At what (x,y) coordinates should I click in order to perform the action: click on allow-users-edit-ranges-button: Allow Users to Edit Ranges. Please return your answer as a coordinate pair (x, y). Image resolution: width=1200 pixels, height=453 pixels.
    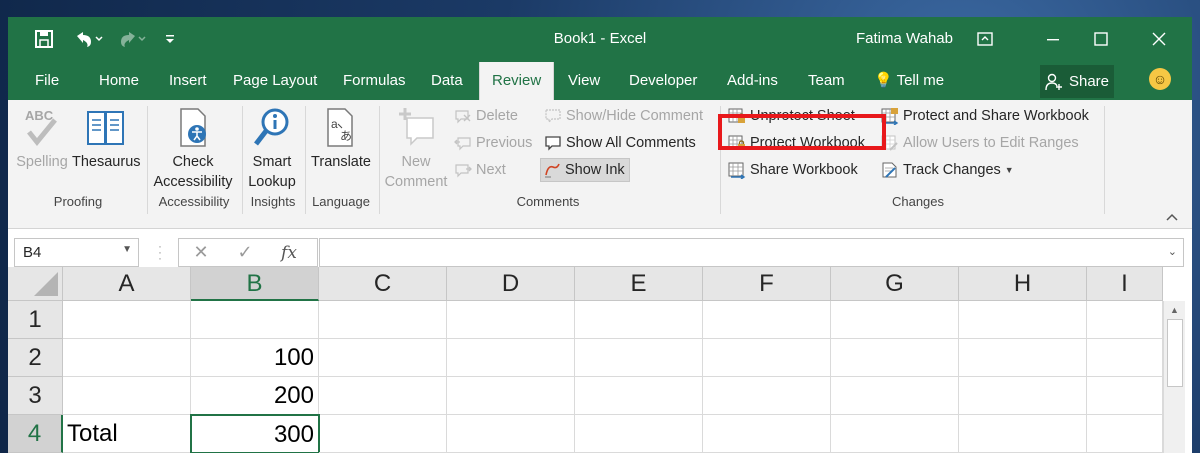
    Looking at the image, I should click on (980, 143).